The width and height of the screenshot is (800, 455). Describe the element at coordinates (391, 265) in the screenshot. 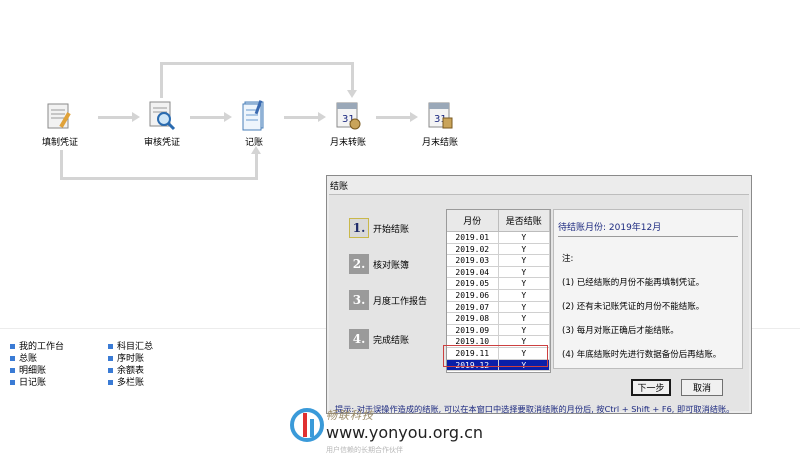

I see `step-label: 核对账簿` at that location.